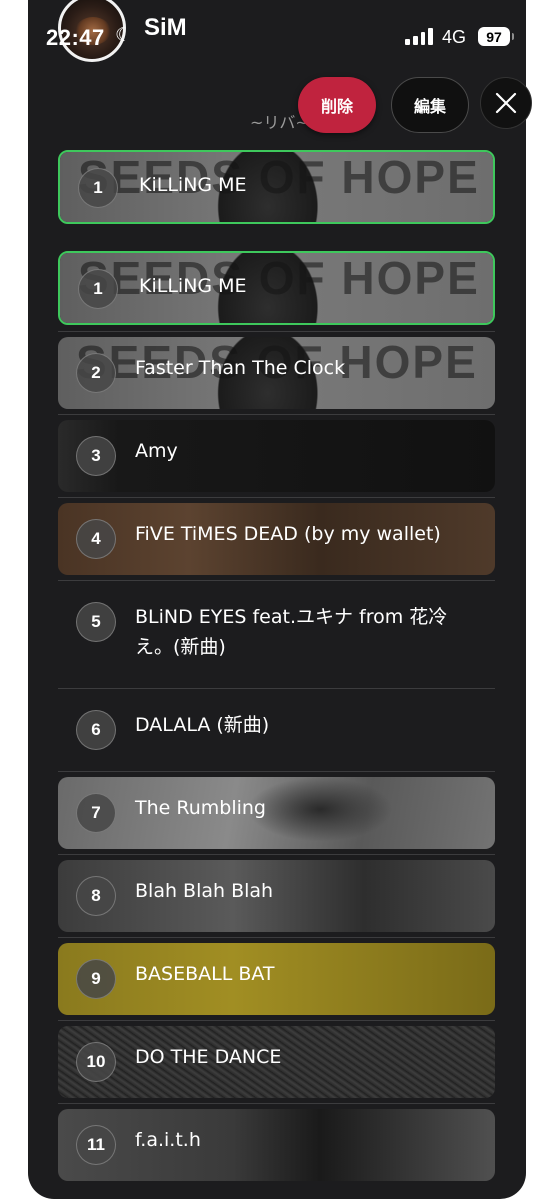 Image resolution: width=554 pixels, height=1199 pixels. What do you see at coordinates (96, 1062) in the screenshot?
I see `track-number: 10` at bounding box center [96, 1062].